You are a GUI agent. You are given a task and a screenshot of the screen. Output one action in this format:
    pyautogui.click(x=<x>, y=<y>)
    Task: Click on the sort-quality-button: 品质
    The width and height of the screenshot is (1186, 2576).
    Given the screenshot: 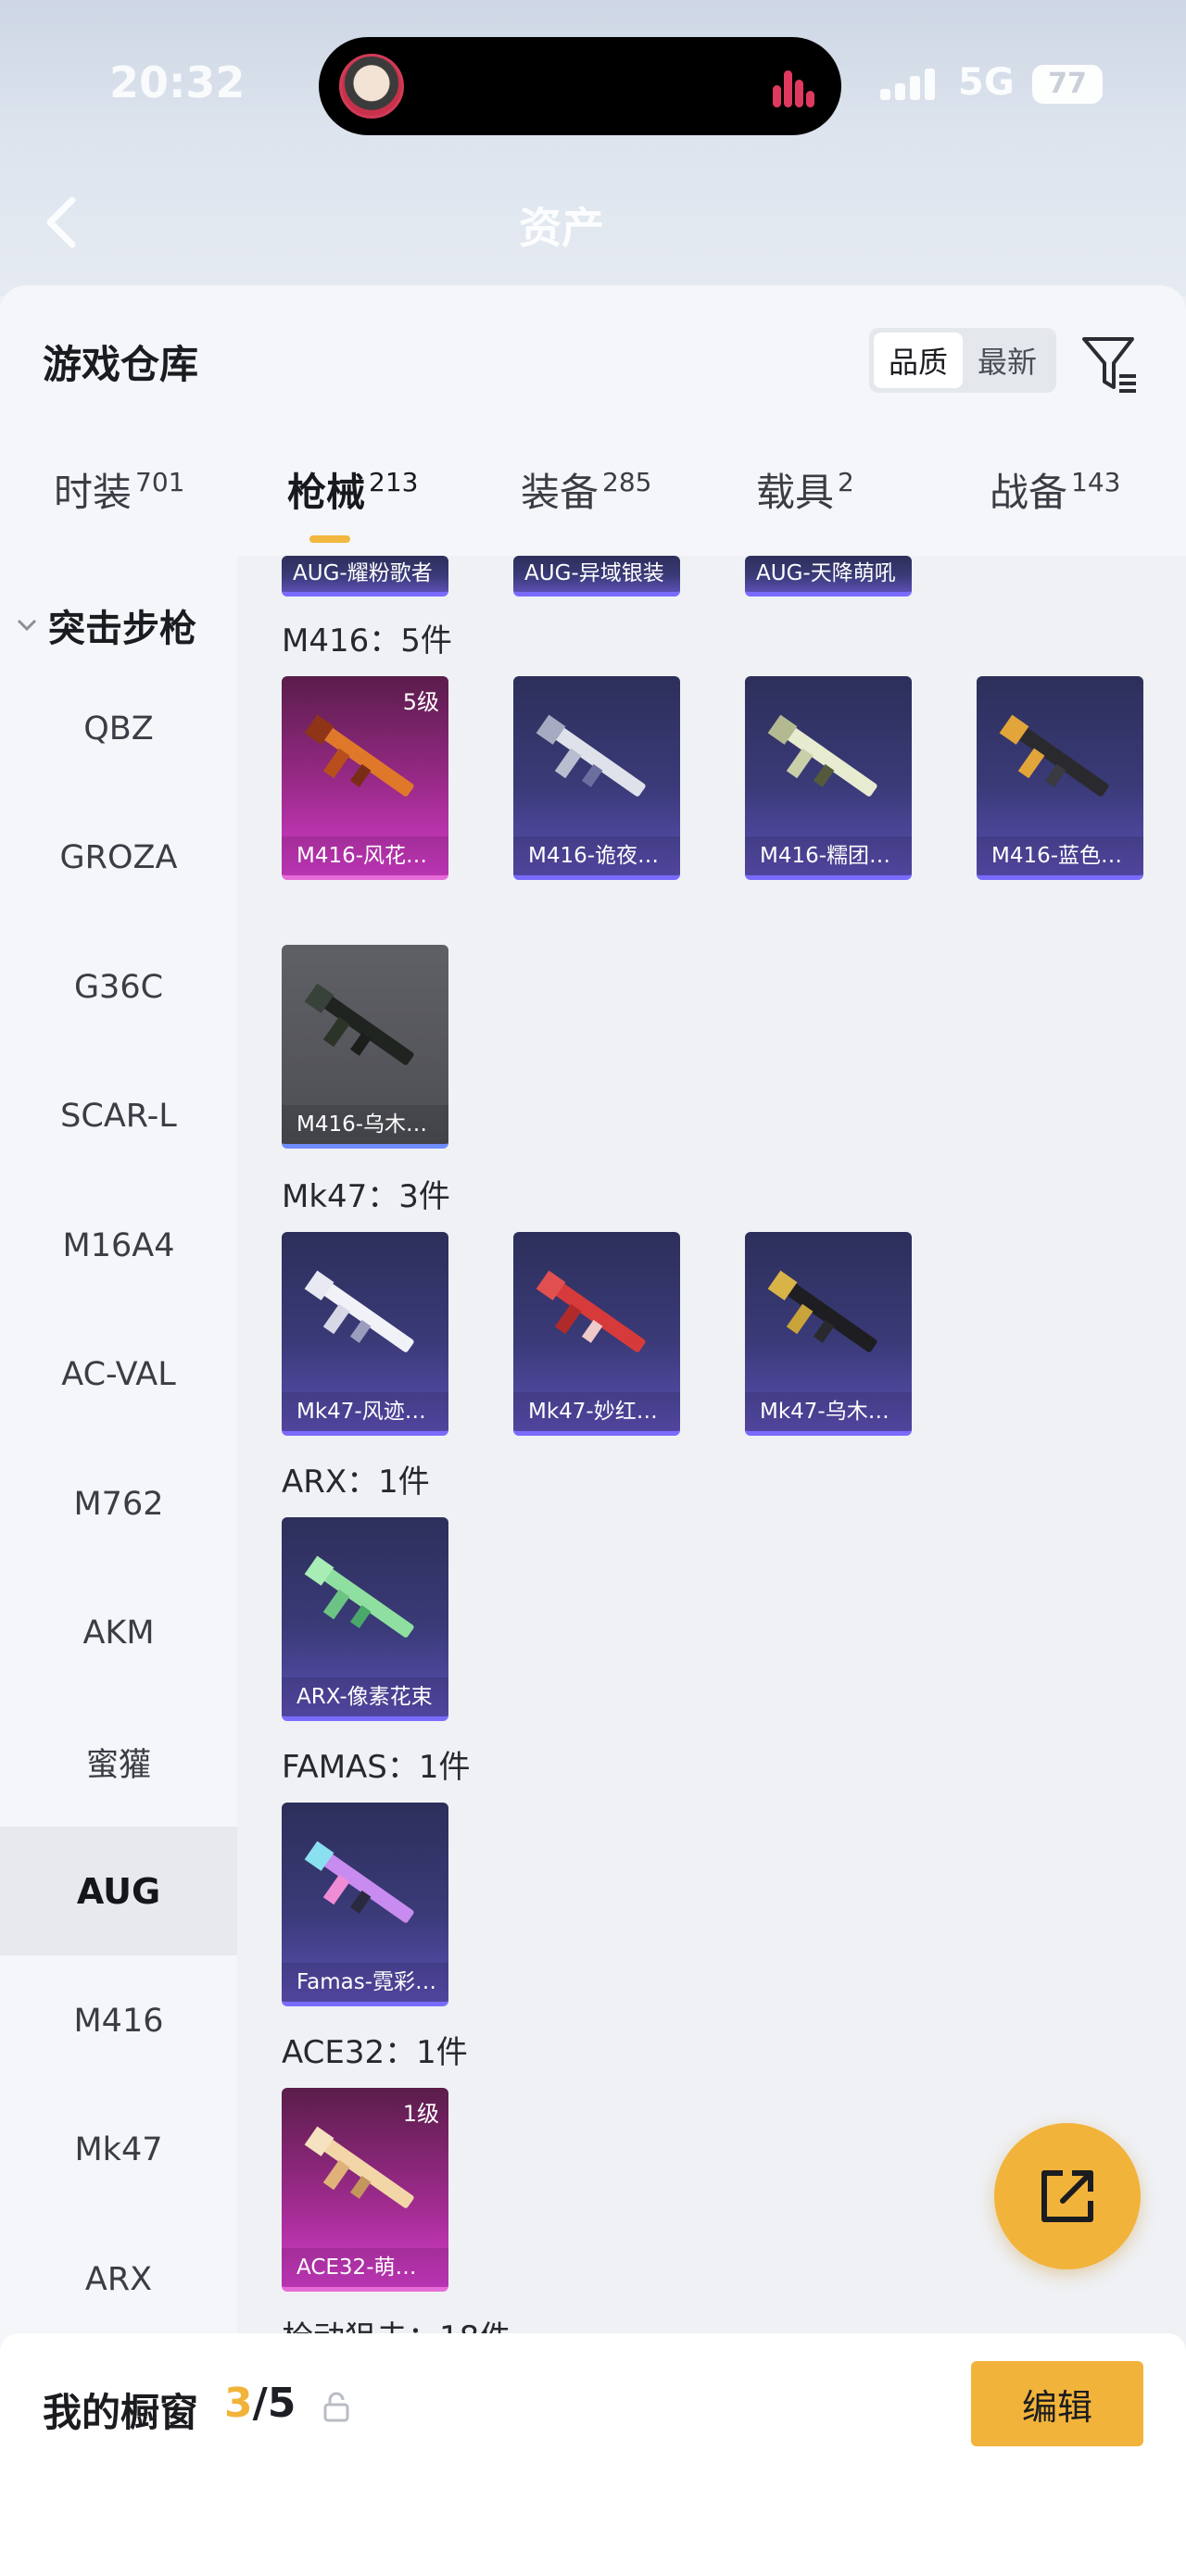 What is the action you would take?
    pyautogui.click(x=918, y=360)
    